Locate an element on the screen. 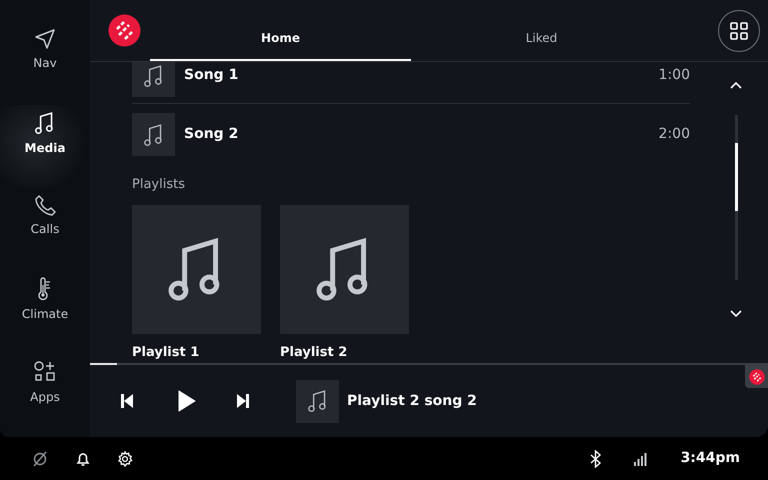 The width and height of the screenshot is (768, 480). no-signal-icon is located at coordinates (40, 458).